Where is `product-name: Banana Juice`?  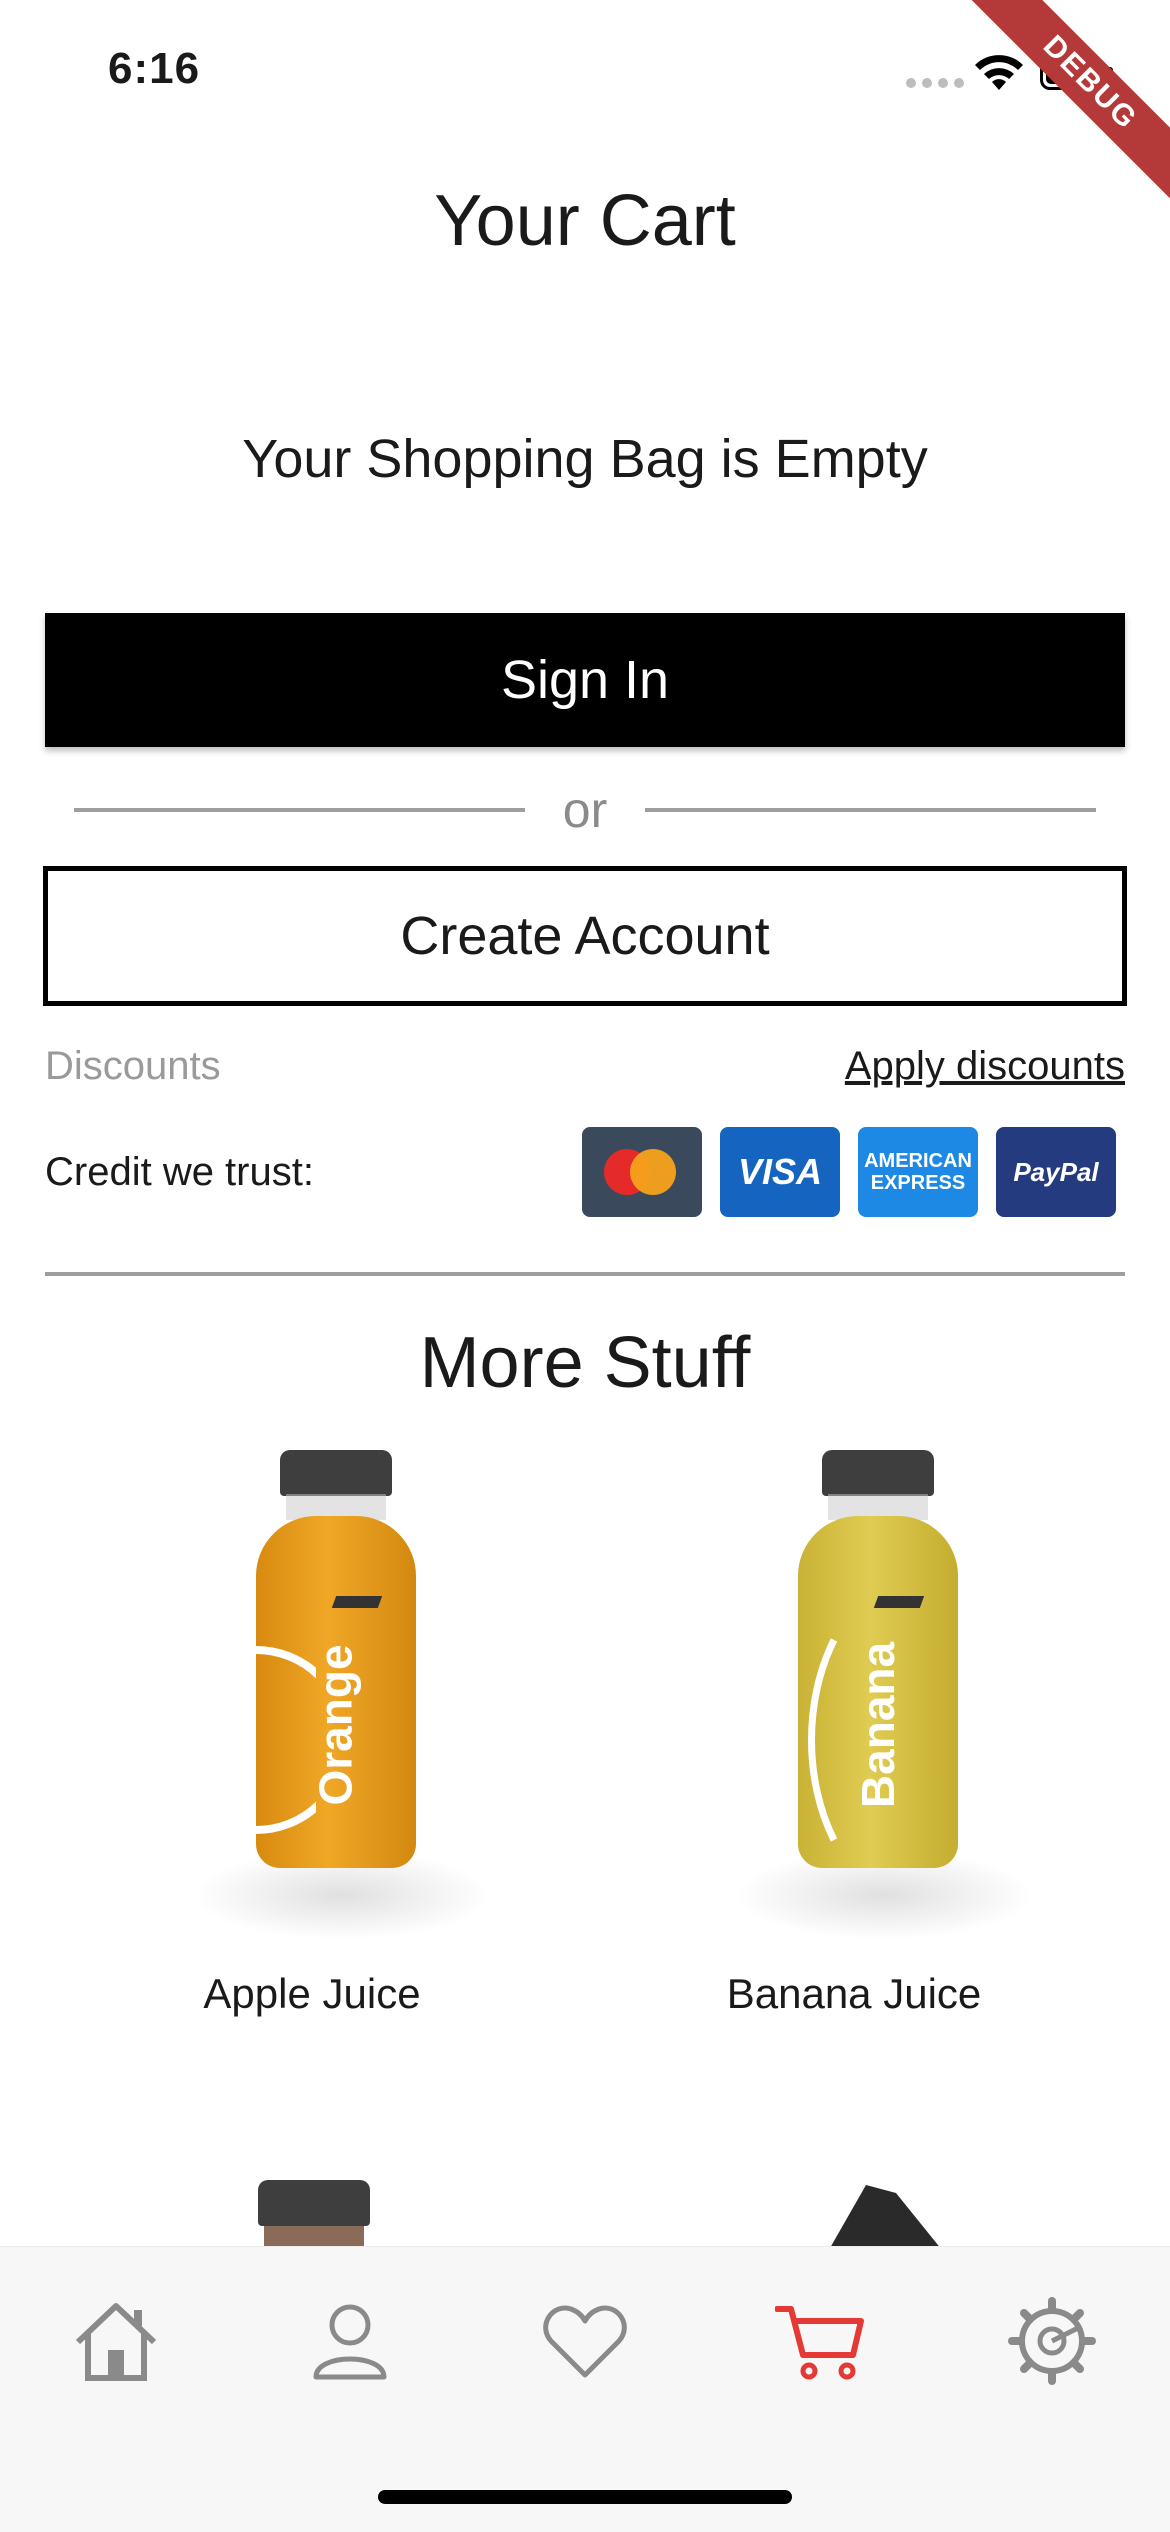 product-name: Banana Juice is located at coordinates (854, 1993).